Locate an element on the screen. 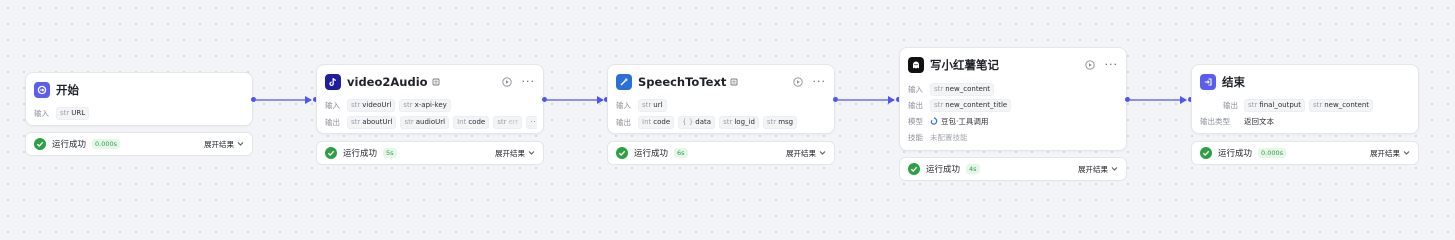  status-time-badge: 5s is located at coordinates (390, 153).